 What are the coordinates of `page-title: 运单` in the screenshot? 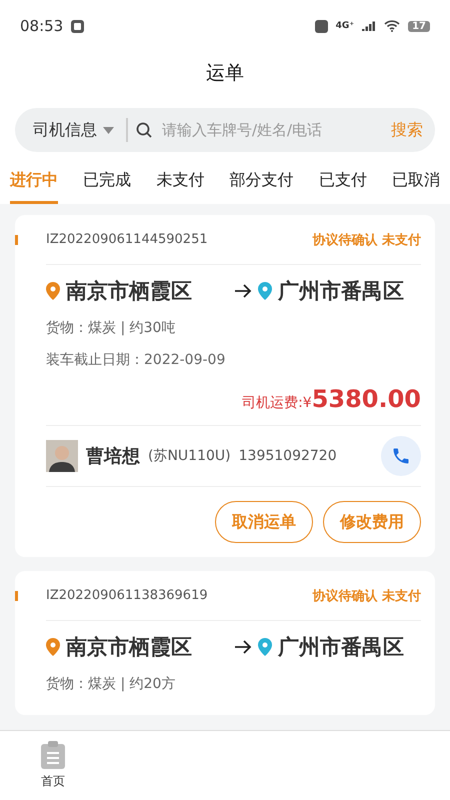 It's located at (225, 73).